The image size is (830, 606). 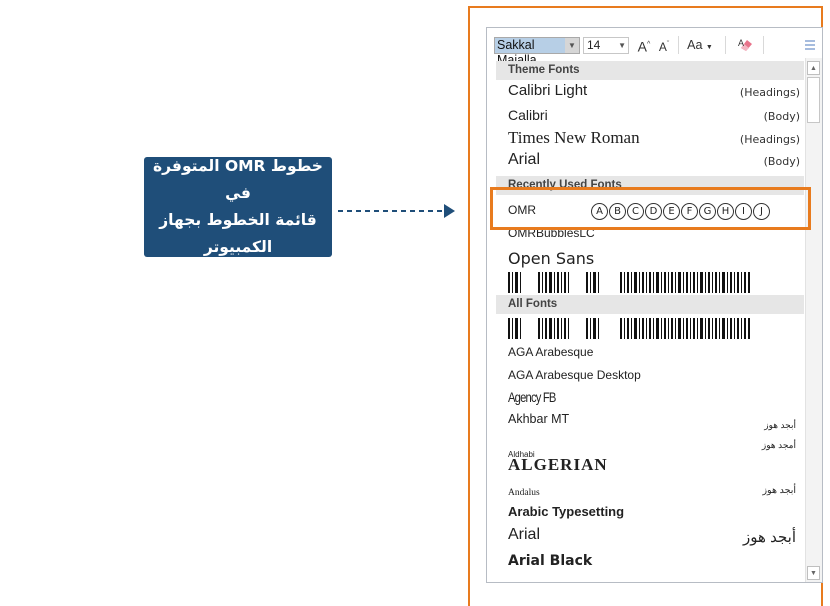 What do you see at coordinates (539, 419) in the screenshot?
I see `font-item-label: Akhbar MT` at bounding box center [539, 419].